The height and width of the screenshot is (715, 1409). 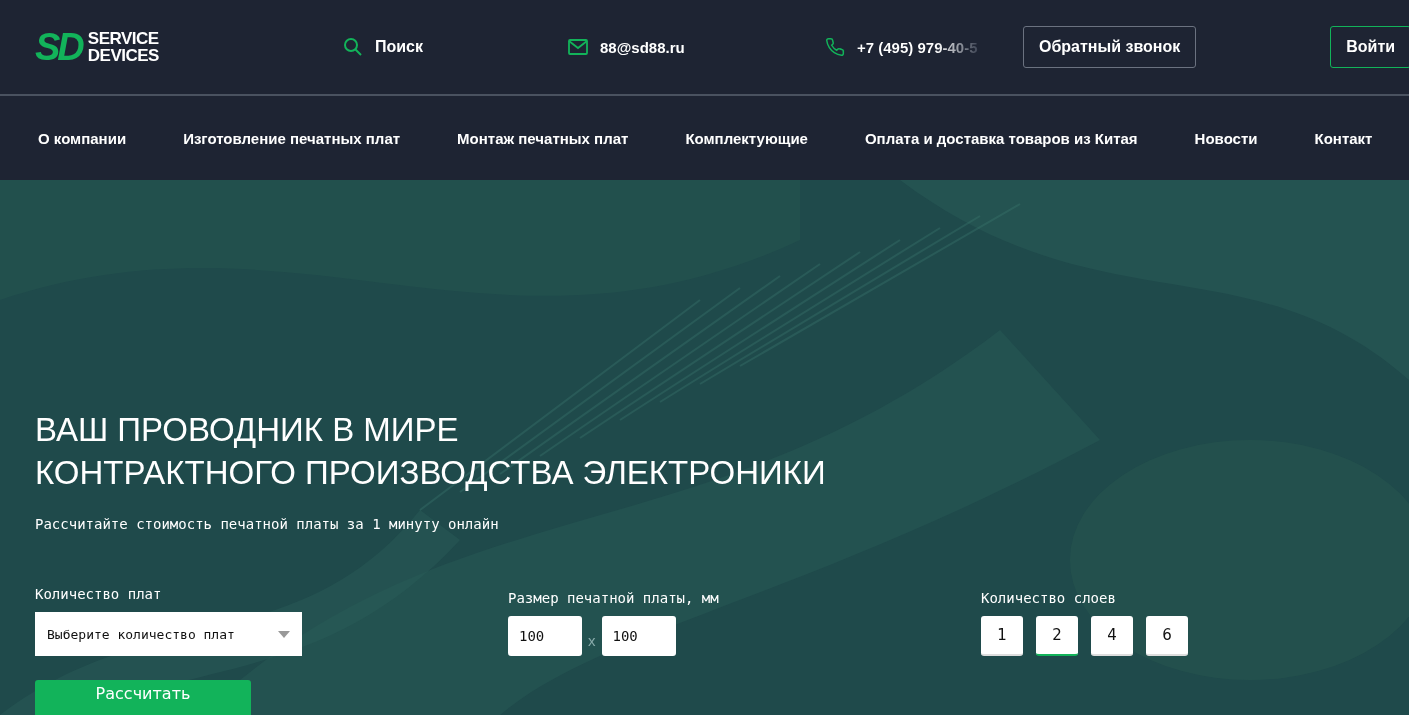 I want to click on field-label: Размер печатной платы, мм, so click(x=614, y=598).